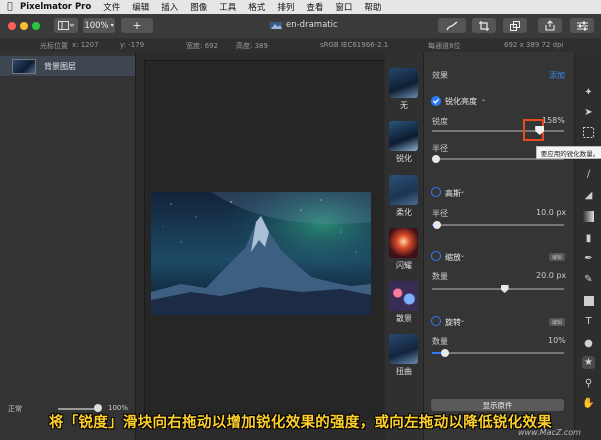 The width and height of the screenshot is (601, 440). I want to click on share-icon, so click(550, 25).